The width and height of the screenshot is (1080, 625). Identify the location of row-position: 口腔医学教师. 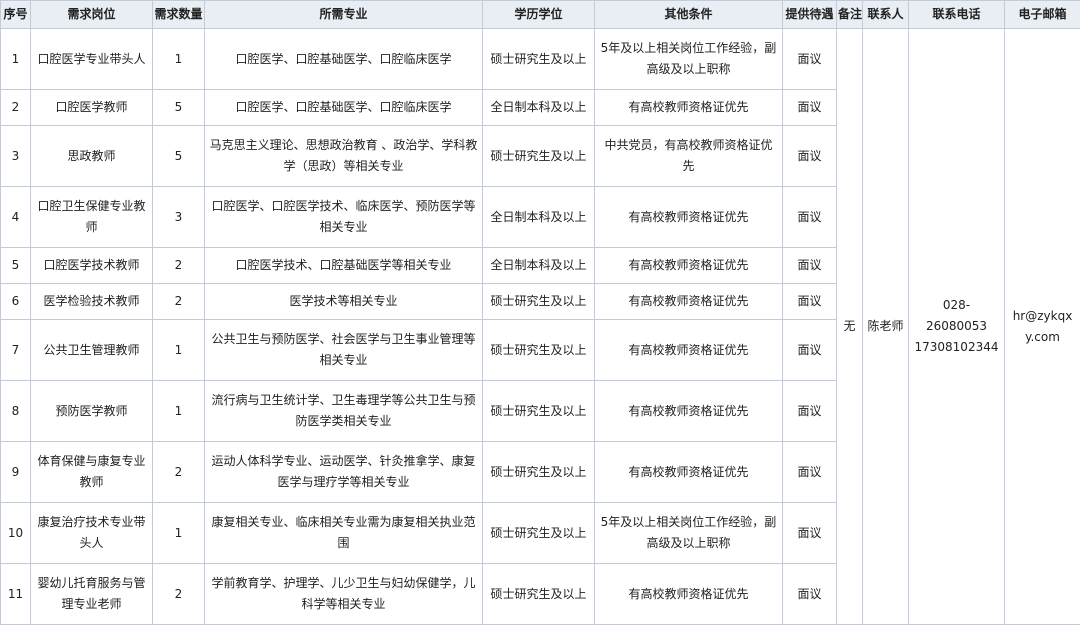
(92, 108).